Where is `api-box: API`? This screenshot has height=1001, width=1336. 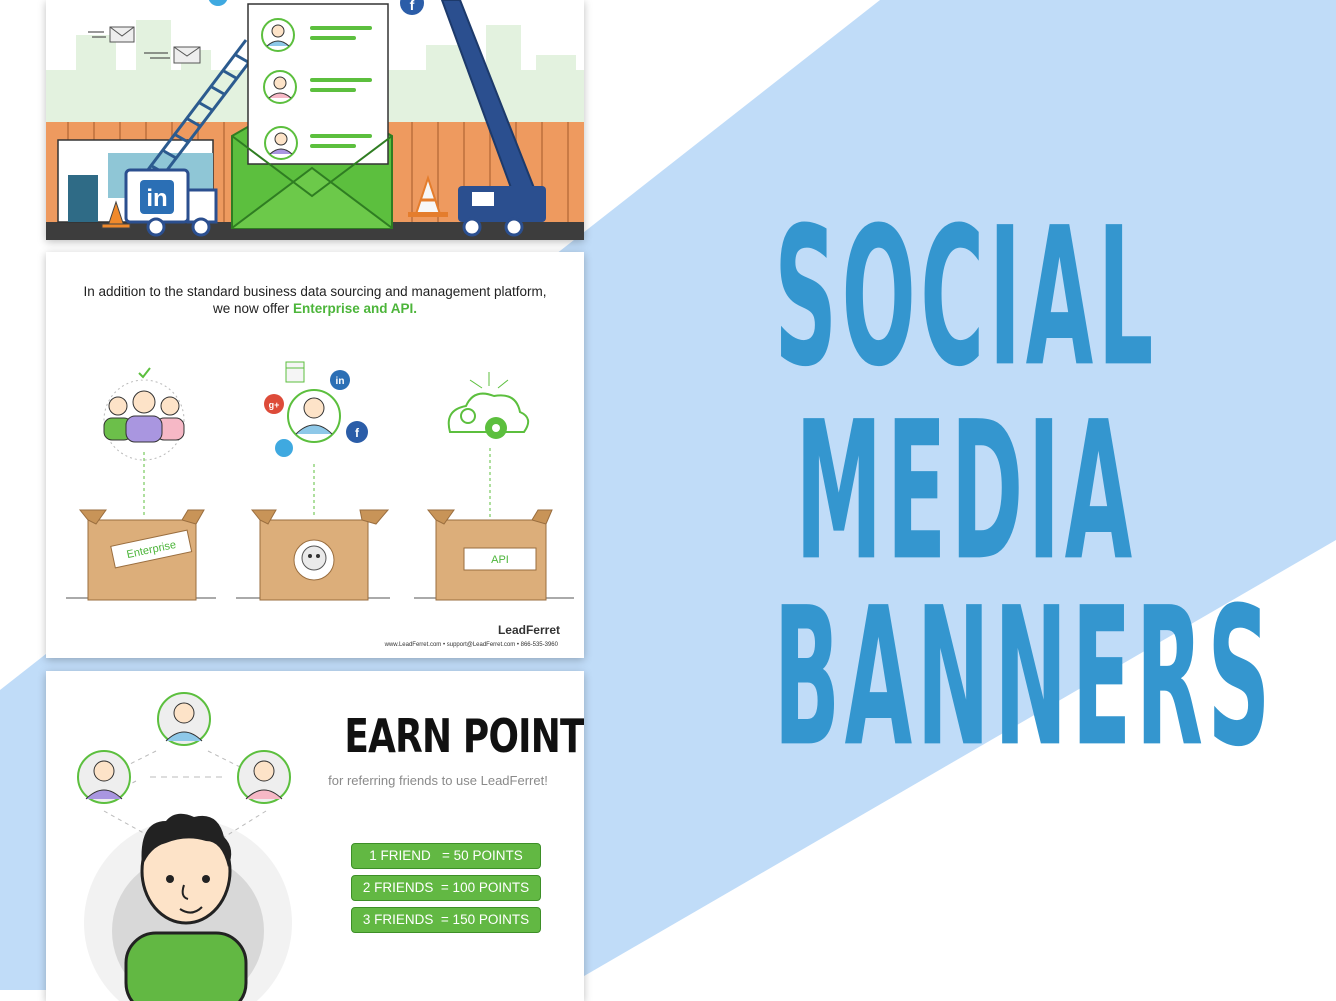
api-box: API is located at coordinates (494, 555).